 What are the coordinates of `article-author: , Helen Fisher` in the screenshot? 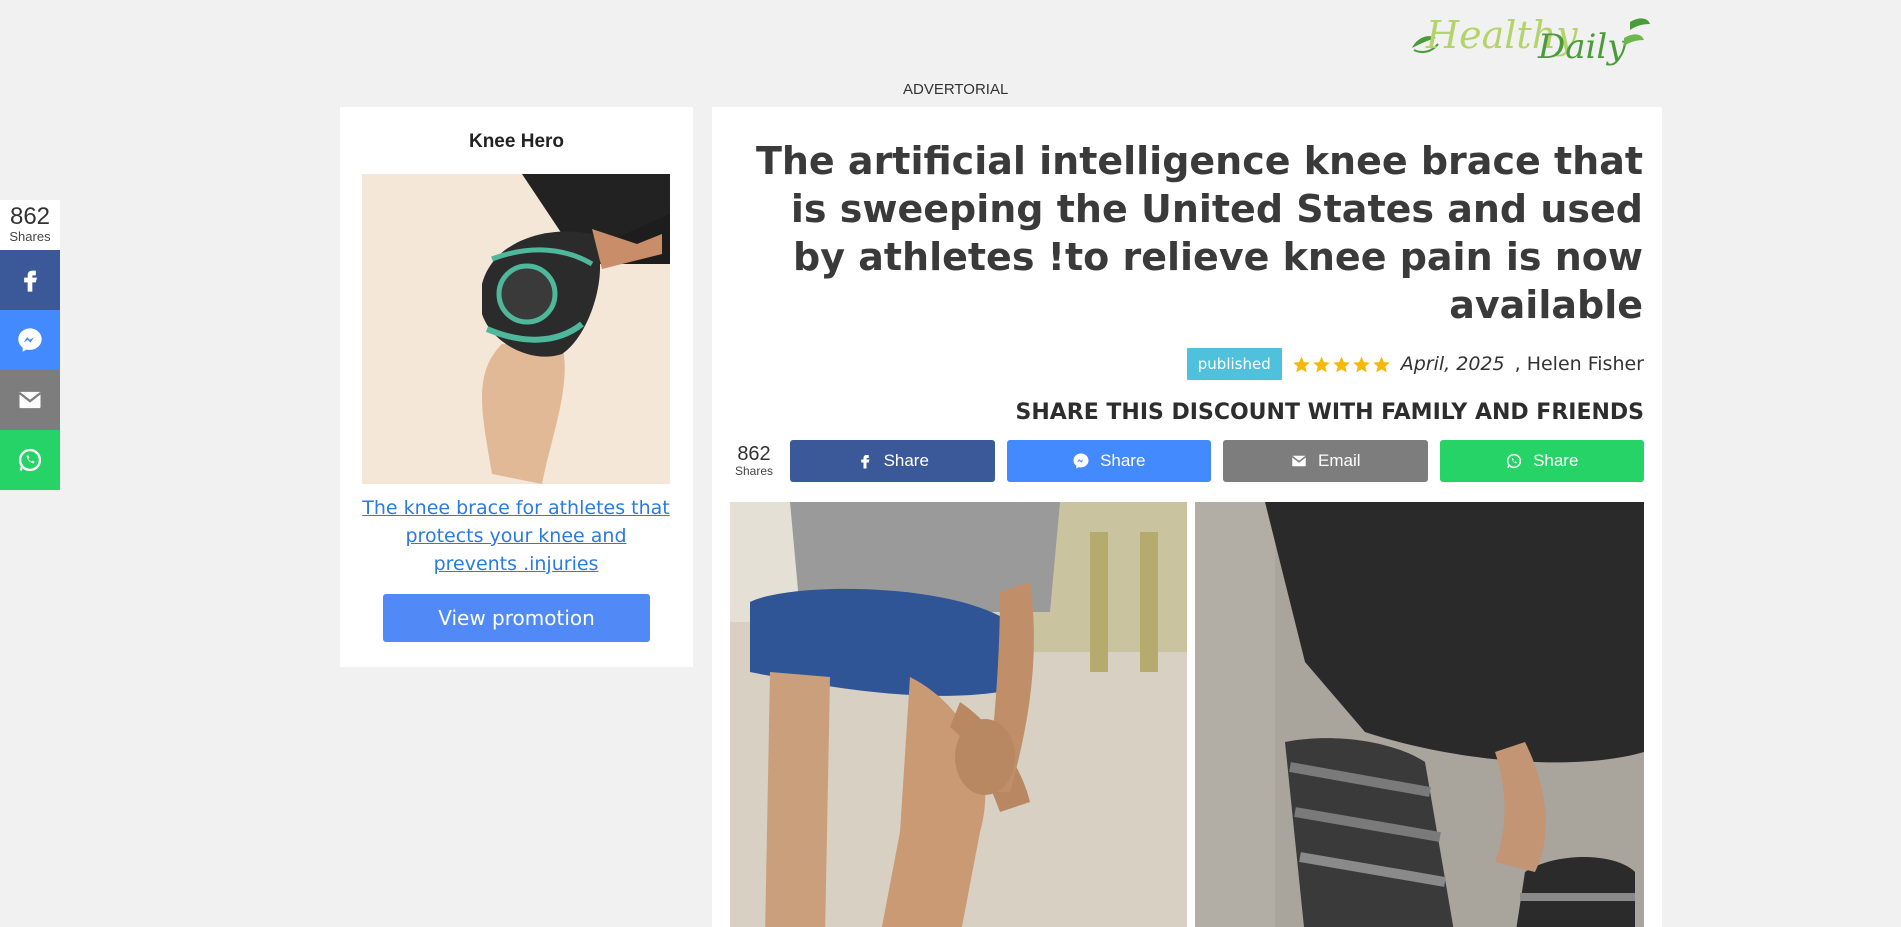 It's located at (1579, 364).